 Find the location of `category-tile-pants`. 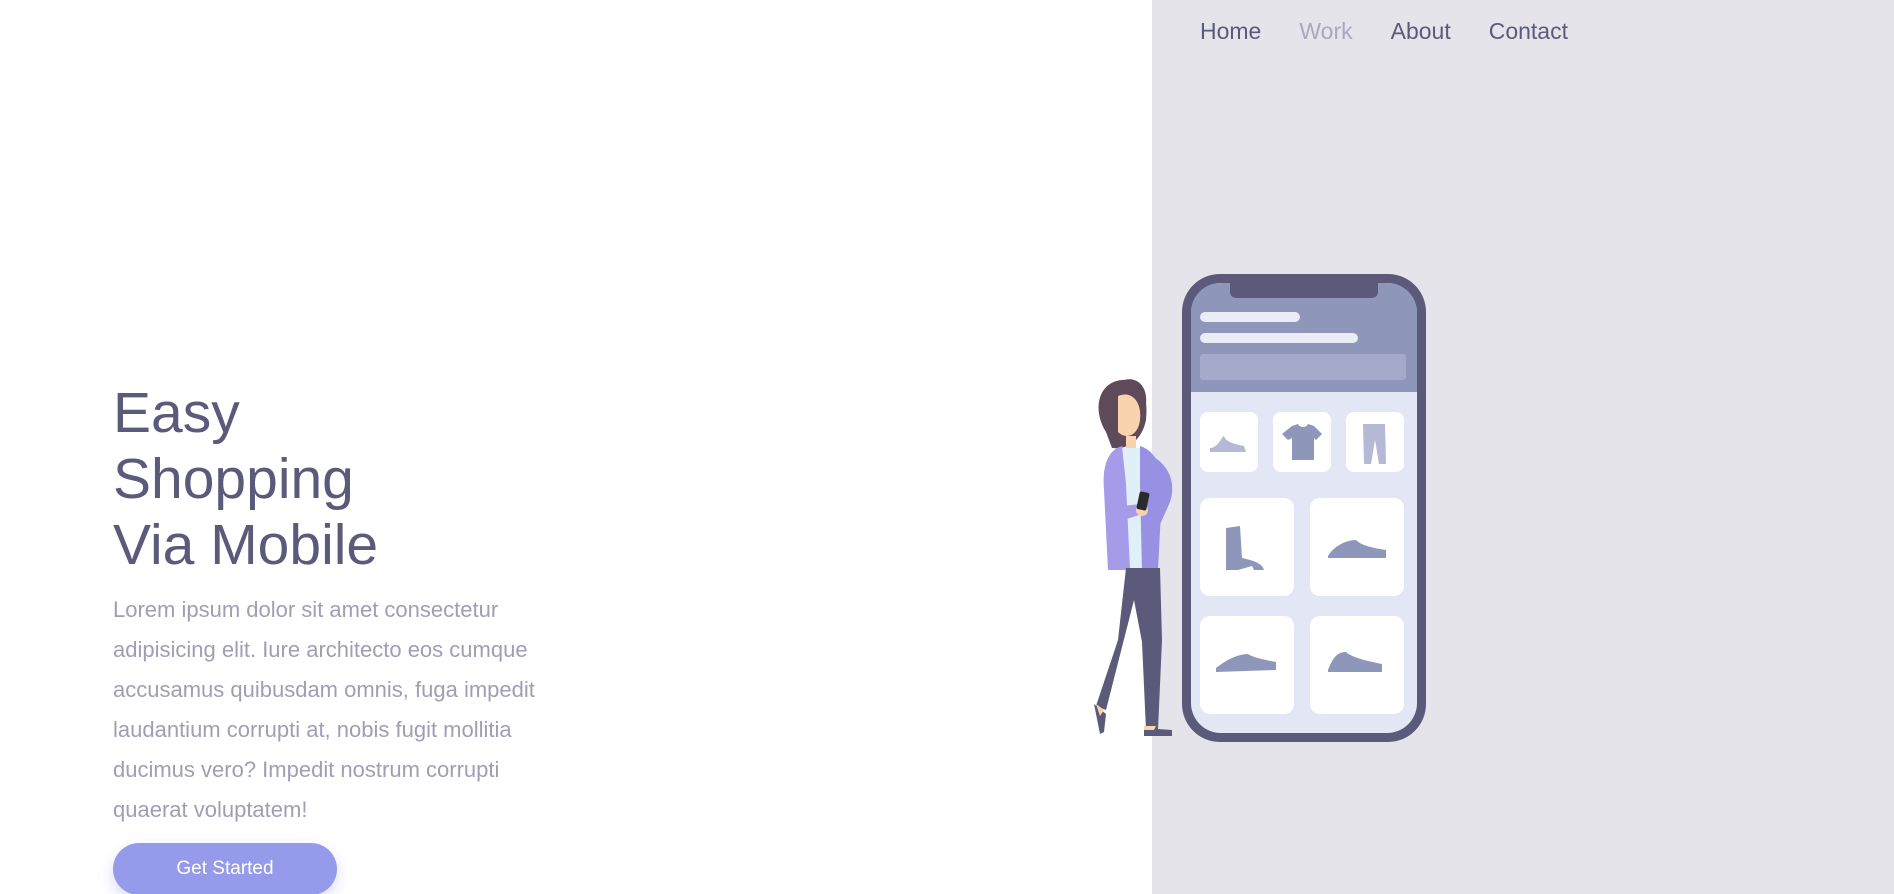

category-tile-pants is located at coordinates (1375, 442).